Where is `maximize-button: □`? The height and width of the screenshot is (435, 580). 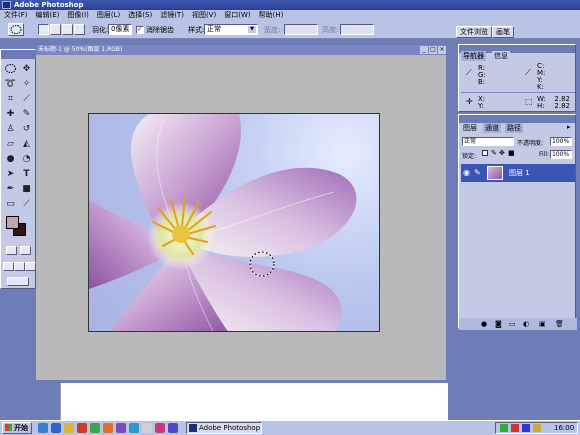
maximize-button: □ is located at coordinates (433, 50).